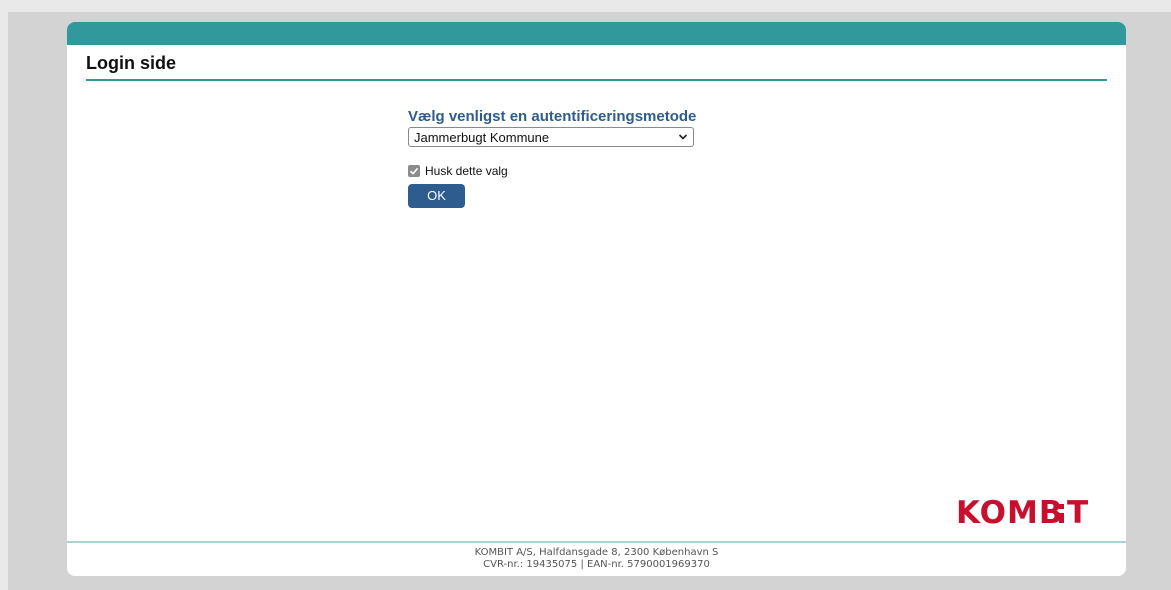  What do you see at coordinates (683, 137) in the screenshot?
I see `chevron-down-icon` at bounding box center [683, 137].